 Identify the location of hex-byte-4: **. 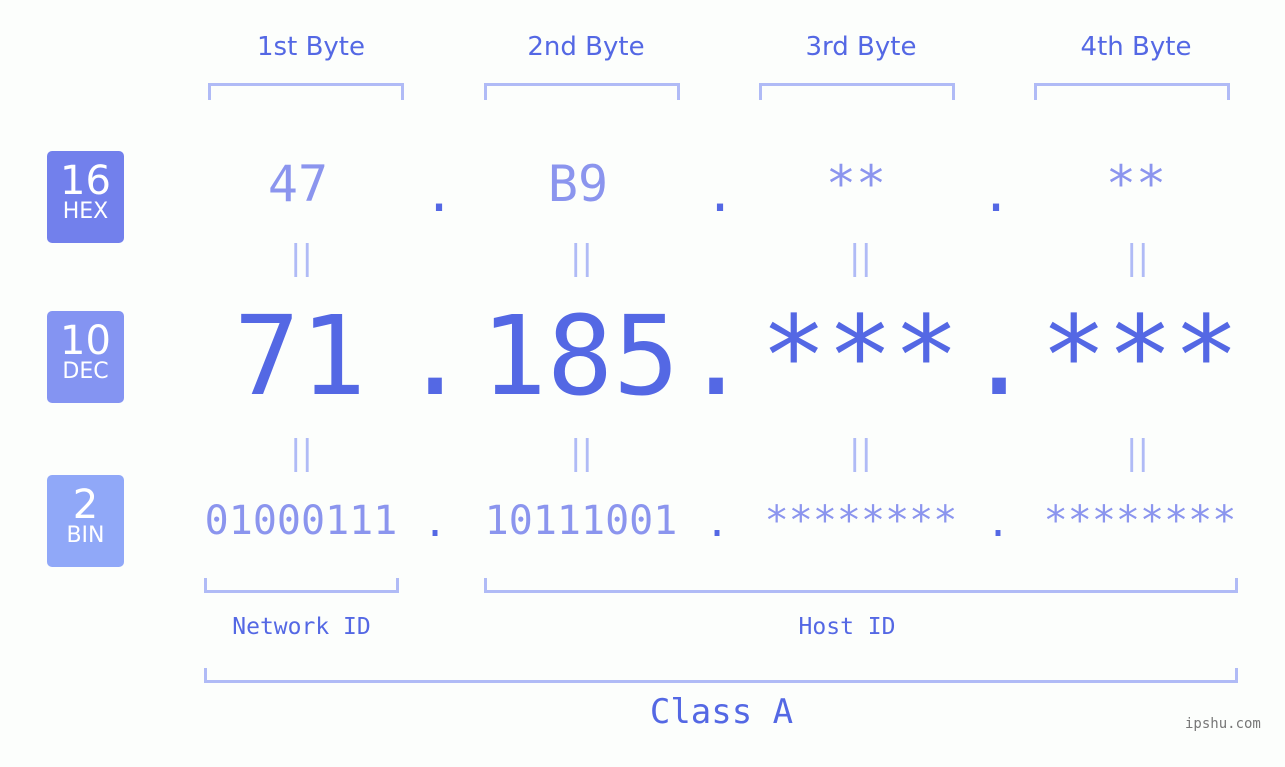
(1136, 184).